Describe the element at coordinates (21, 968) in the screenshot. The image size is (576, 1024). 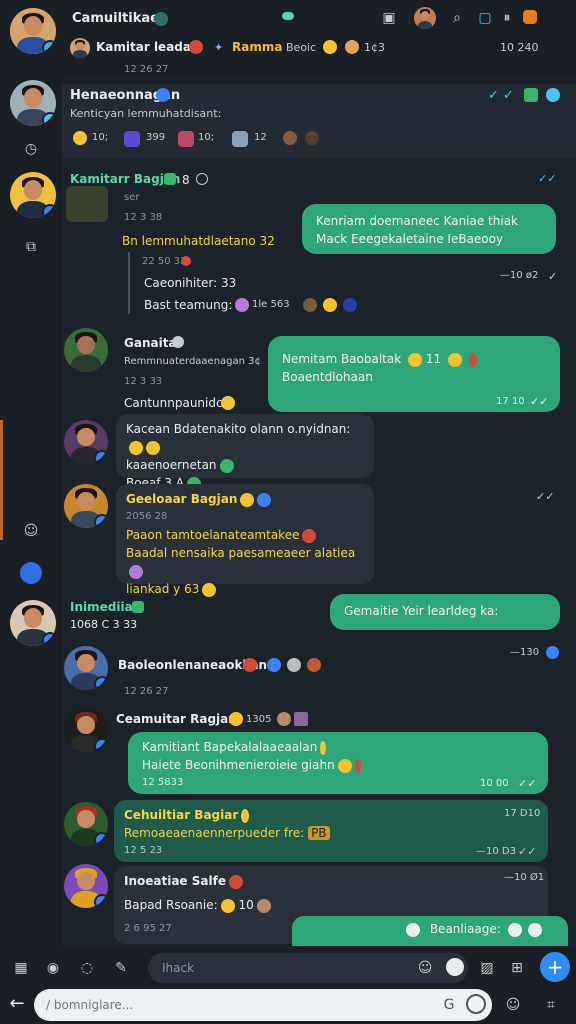
I see `grid-icon: ▦` at that location.